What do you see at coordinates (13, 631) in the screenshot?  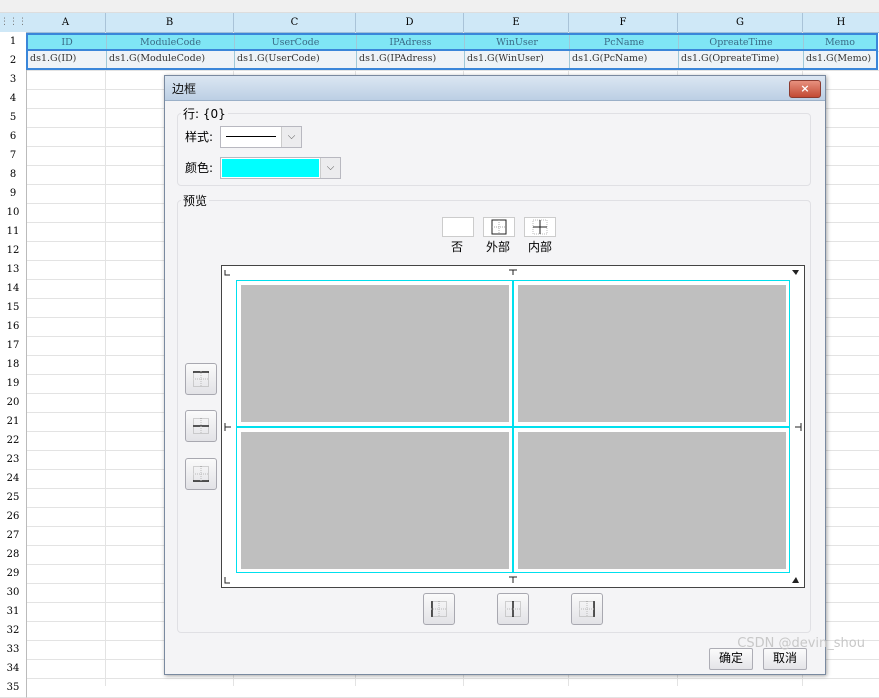 I see `row-header-32: 32` at bounding box center [13, 631].